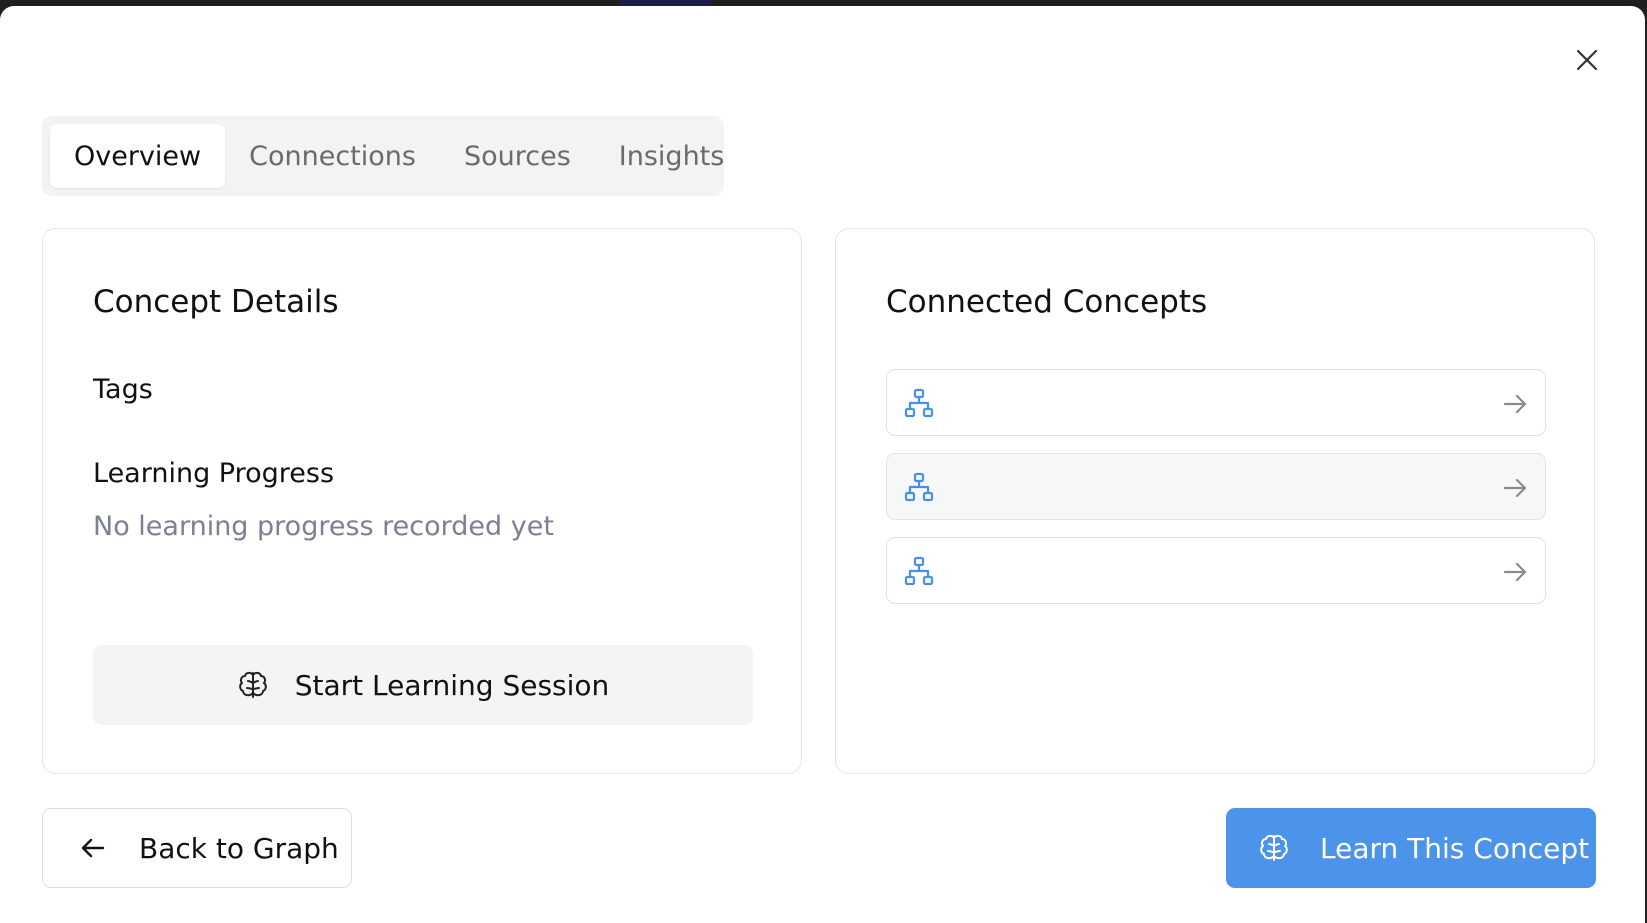 This screenshot has width=1647, height=923. What do you see at coordinates (1455, 848) in the screenshot?
I see `learn-this-concept-label: Learn This Concept` at bounding box center [1455, 848].